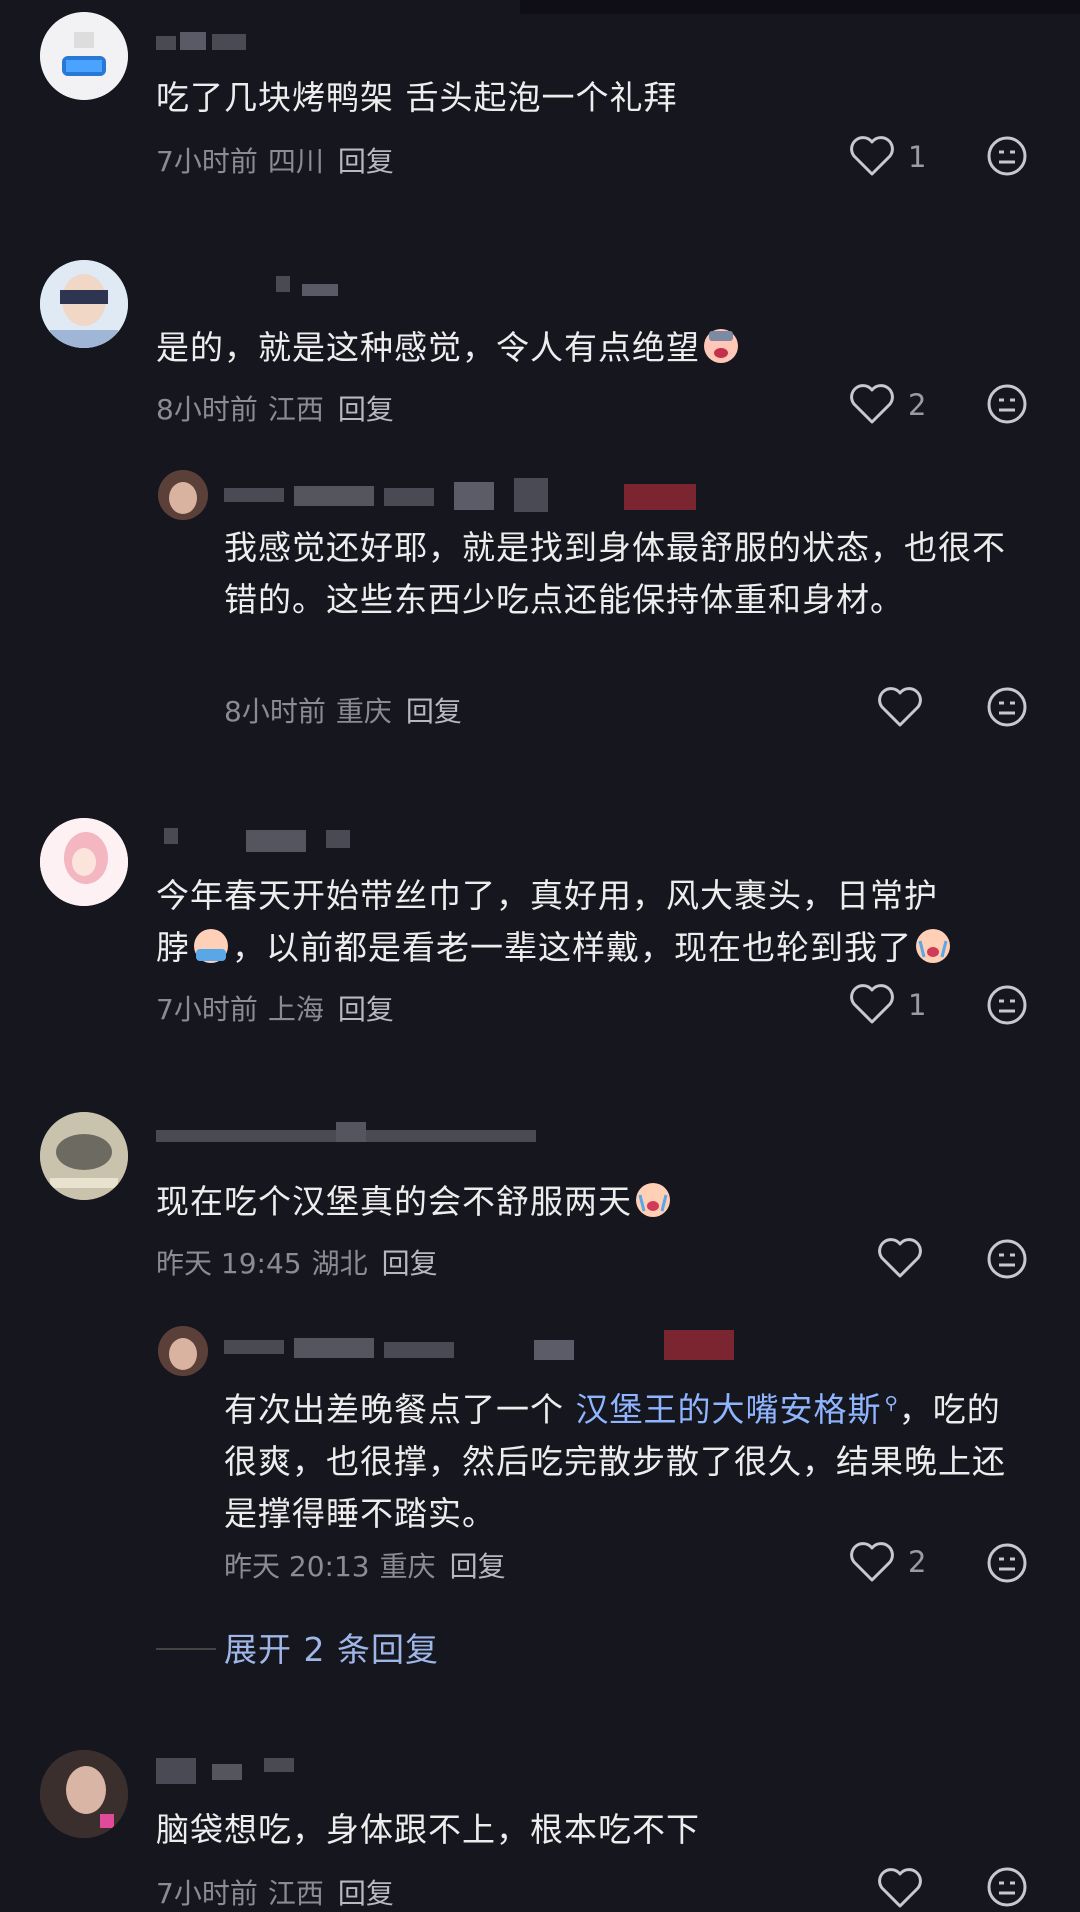  I want to click on comment-text: 是的，就是这种感觉，令人有点绝望, so click(593, 348).